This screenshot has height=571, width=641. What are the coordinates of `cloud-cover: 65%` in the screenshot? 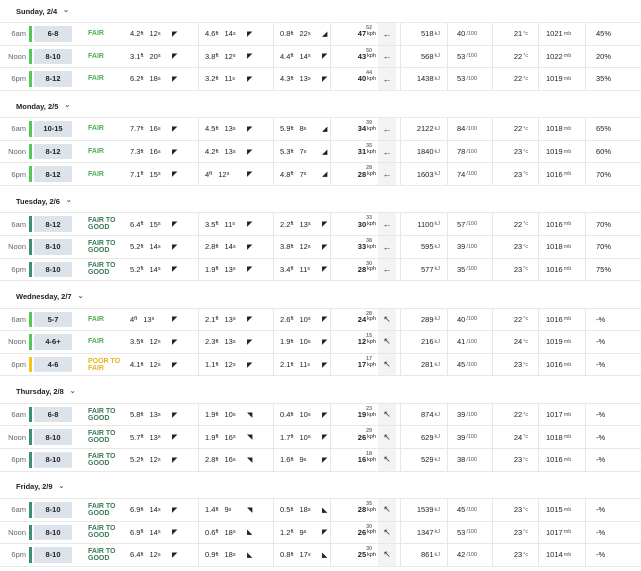 It's located at (604, 129).